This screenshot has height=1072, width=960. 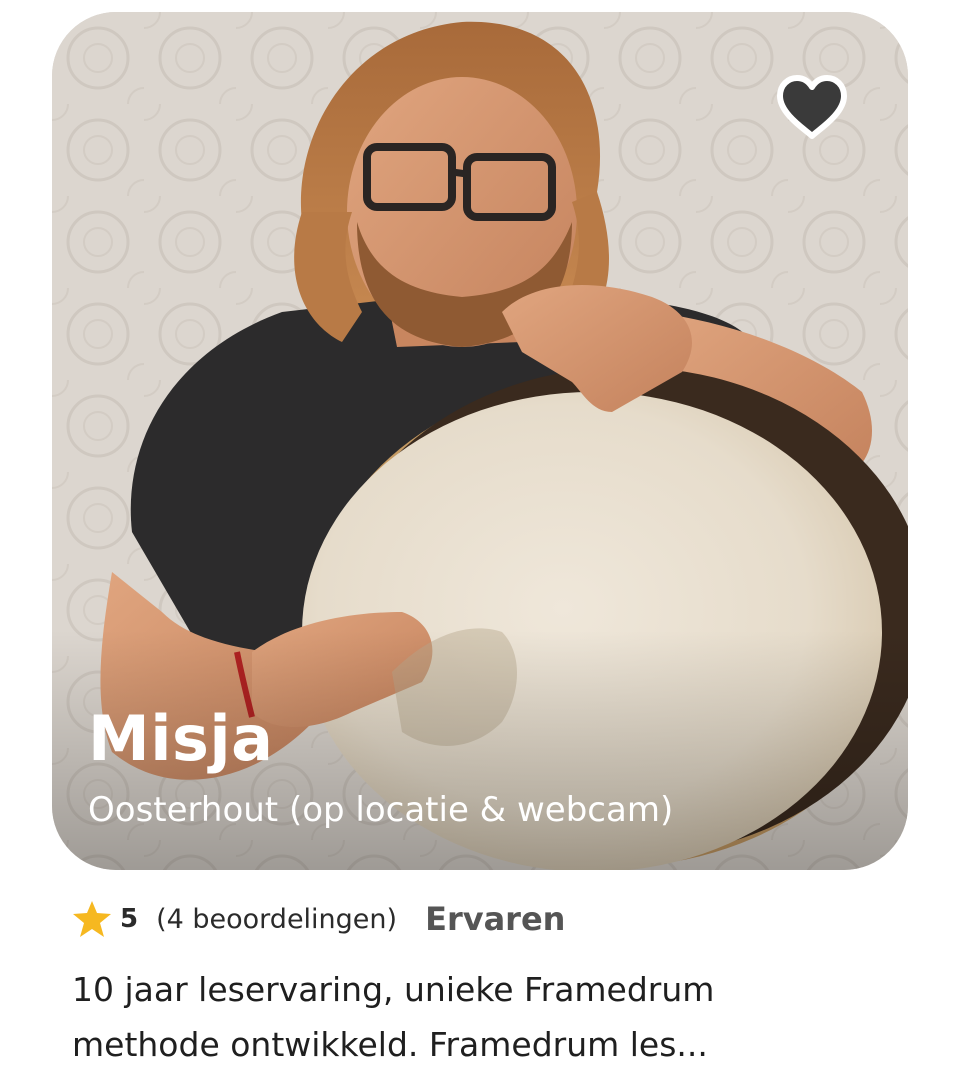 What do you see at coordinates (812, 107) in the screenshot?
I see `heart-icon` at bounding box center [812, 107].